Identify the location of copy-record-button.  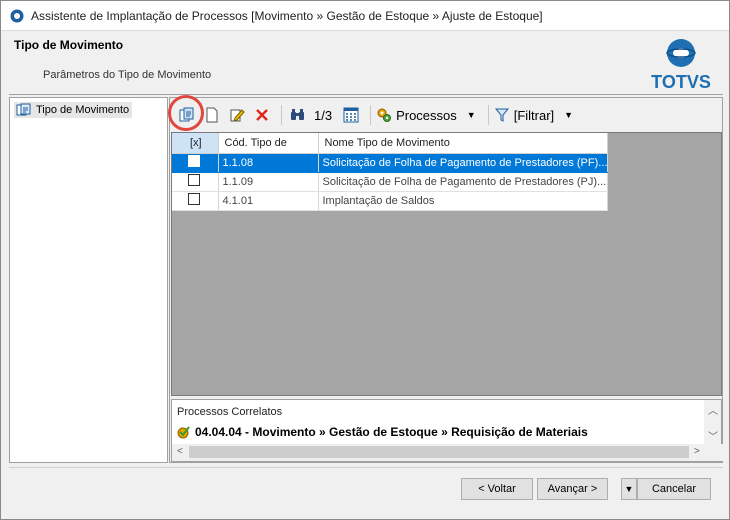
(186, 113).